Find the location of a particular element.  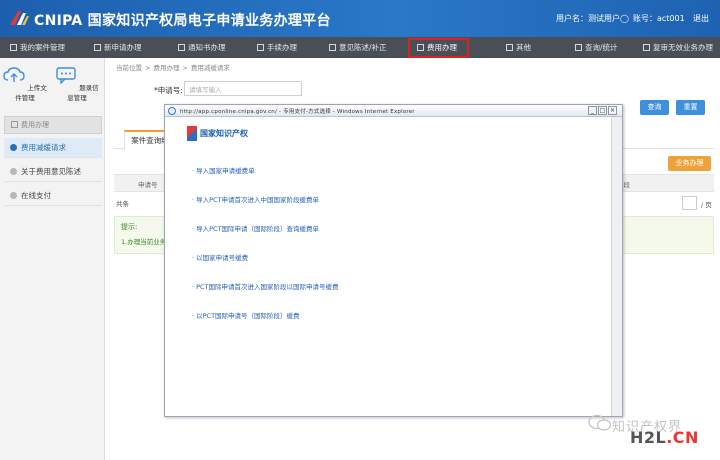

popup-logo: 国家知识产权 is located at coordinates (217, 134).